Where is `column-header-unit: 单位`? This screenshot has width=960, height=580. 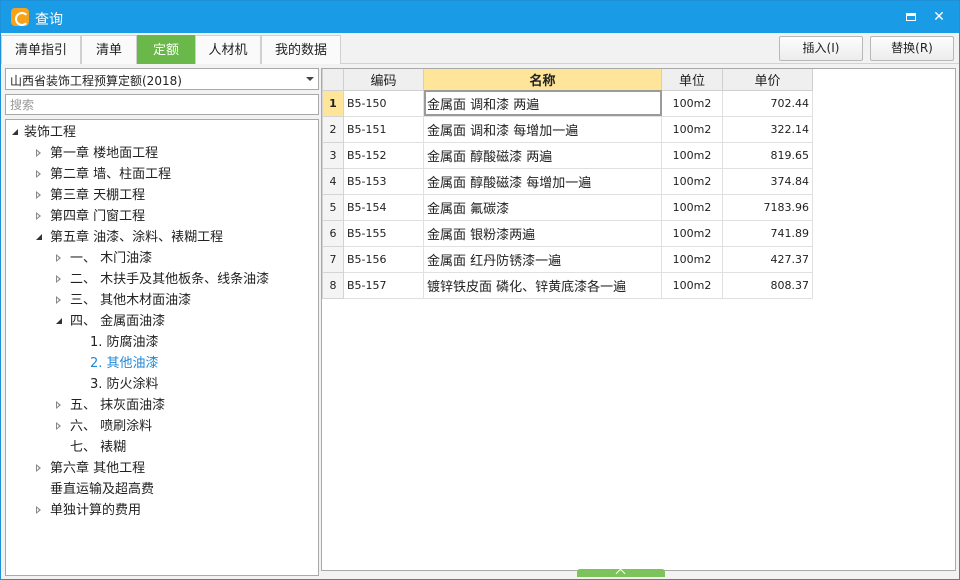 column-header-unit: 单位 is located at coordinates (692, 80).